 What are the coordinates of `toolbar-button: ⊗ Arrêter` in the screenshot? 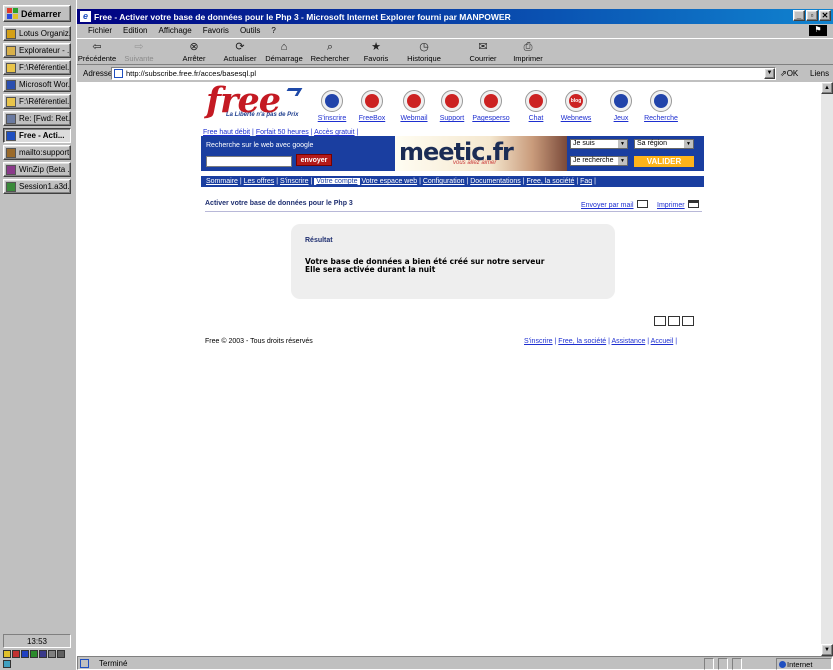 It's located at (194, 52).